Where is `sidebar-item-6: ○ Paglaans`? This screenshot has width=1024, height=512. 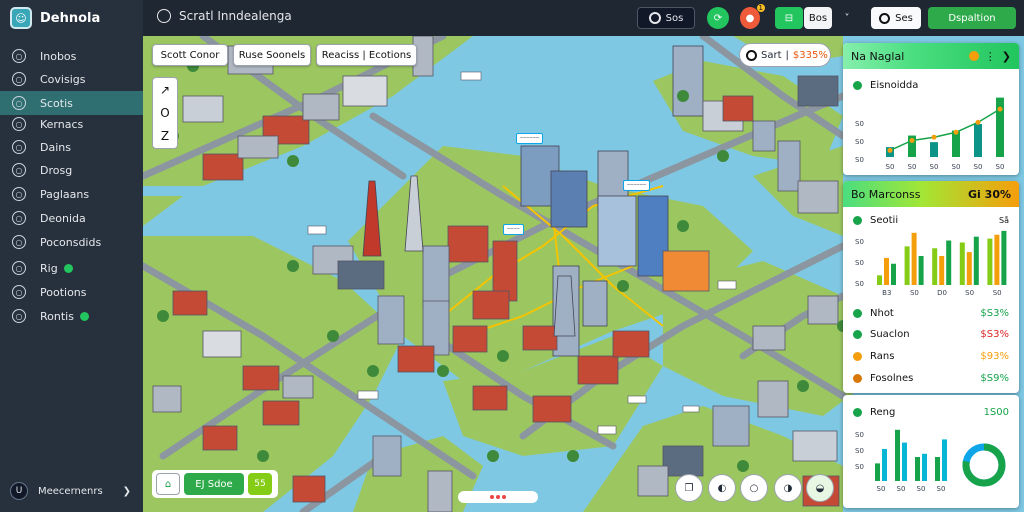 sidebar-item-6: ○ Paglaans is located at coordinates (71, 194).